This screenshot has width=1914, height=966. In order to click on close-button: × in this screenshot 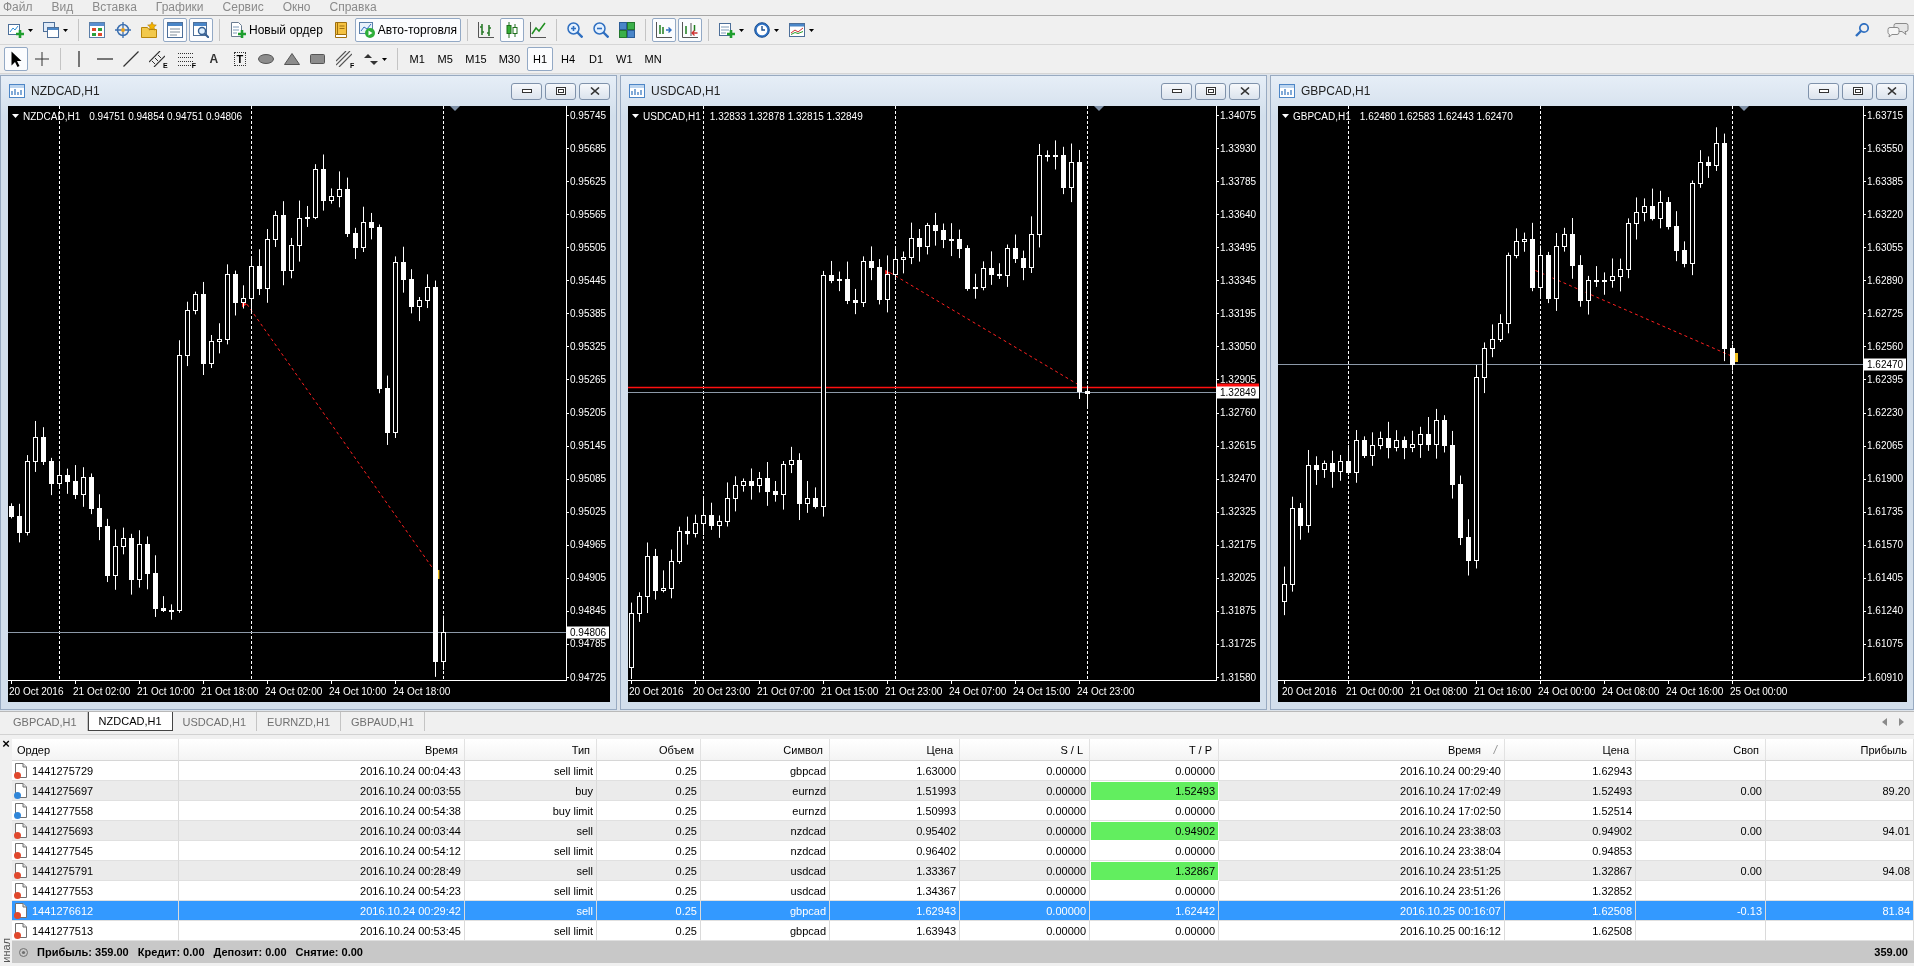, I will do `click(6, 744)`.